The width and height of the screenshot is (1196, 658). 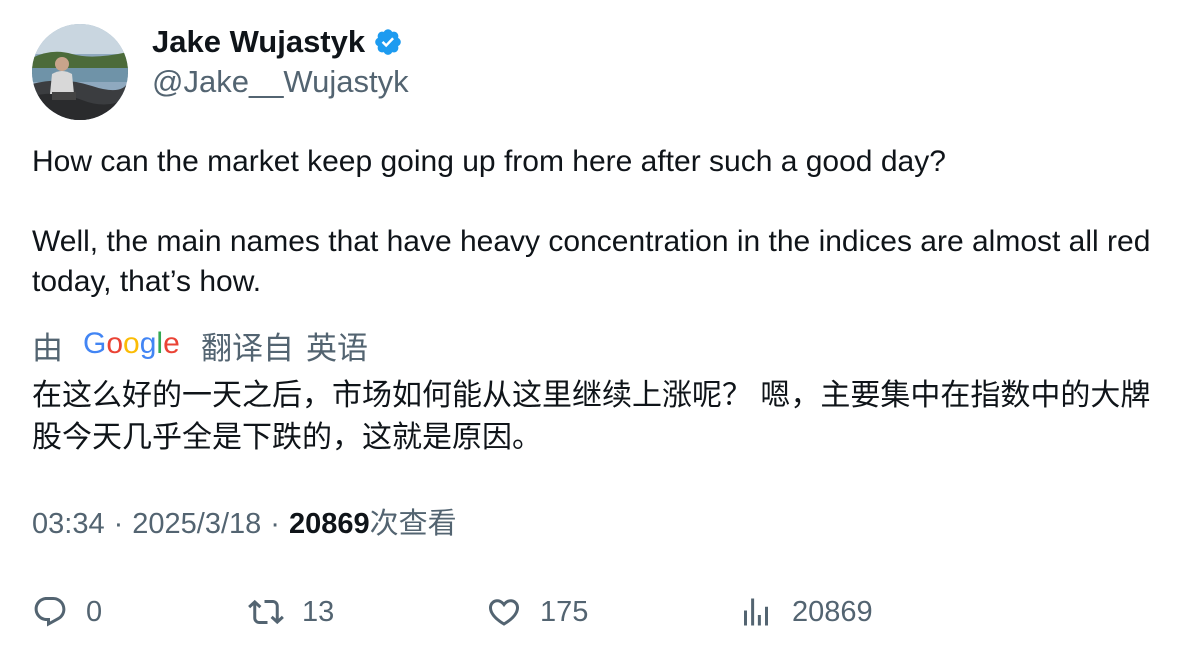 What do you see at coordinates (388, 42) in the screenshot?
I see `verified-badge-icon` at bounding box center [388, 42].